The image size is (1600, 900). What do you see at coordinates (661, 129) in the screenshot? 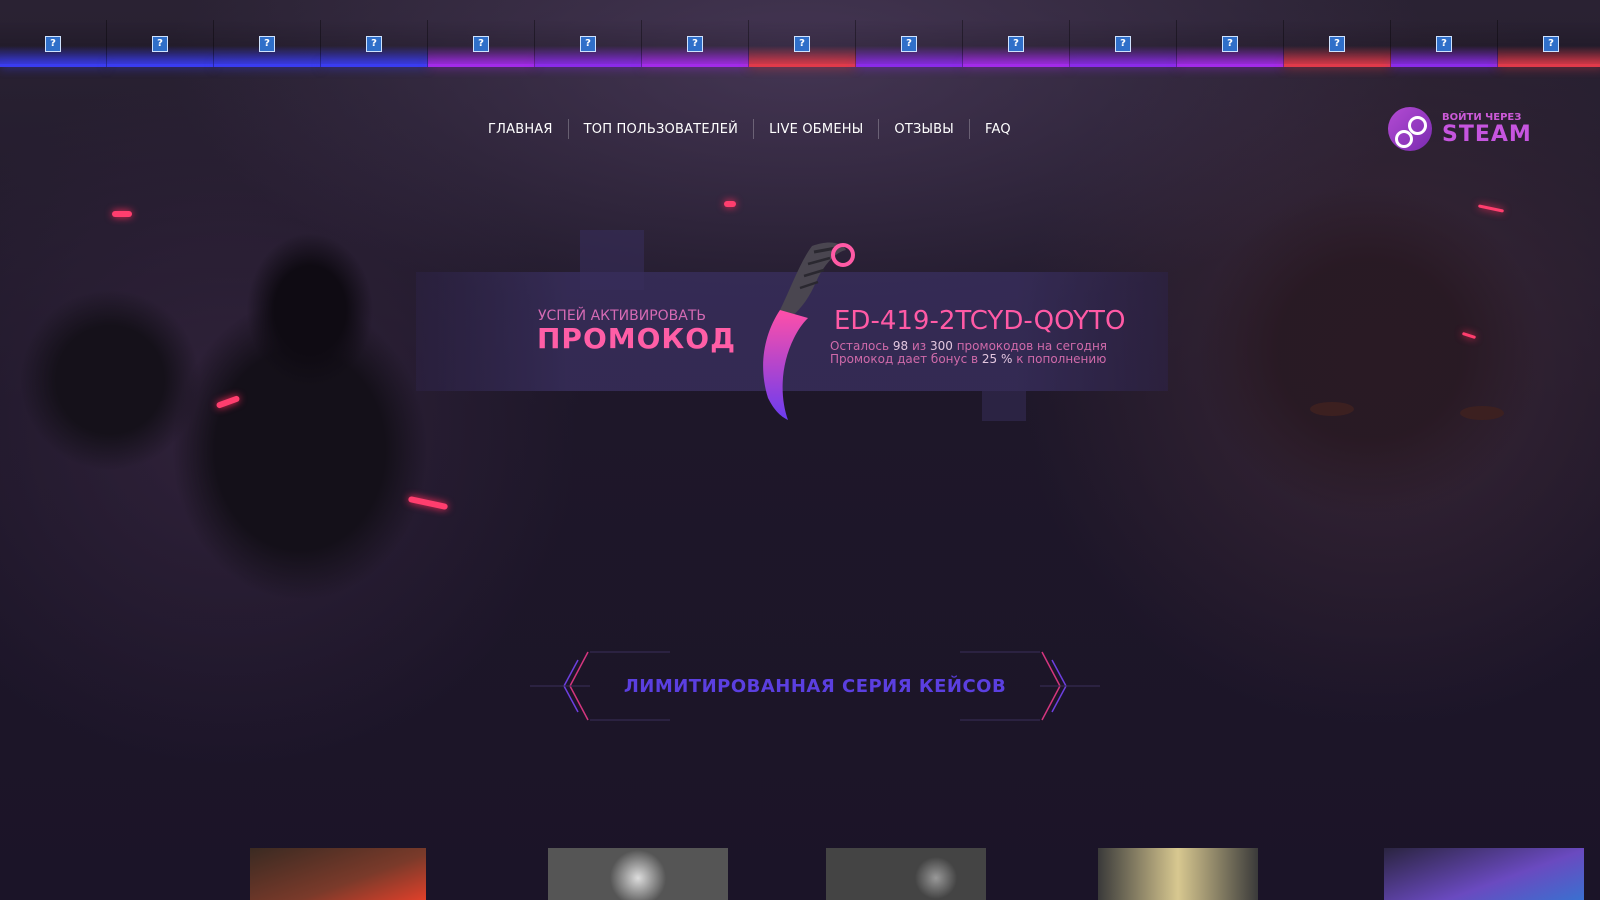
I see `nav-item-top-users: ТОП ПОЛЬЗОВАТЕЛЕЙ` at bounding box center [661, 129].